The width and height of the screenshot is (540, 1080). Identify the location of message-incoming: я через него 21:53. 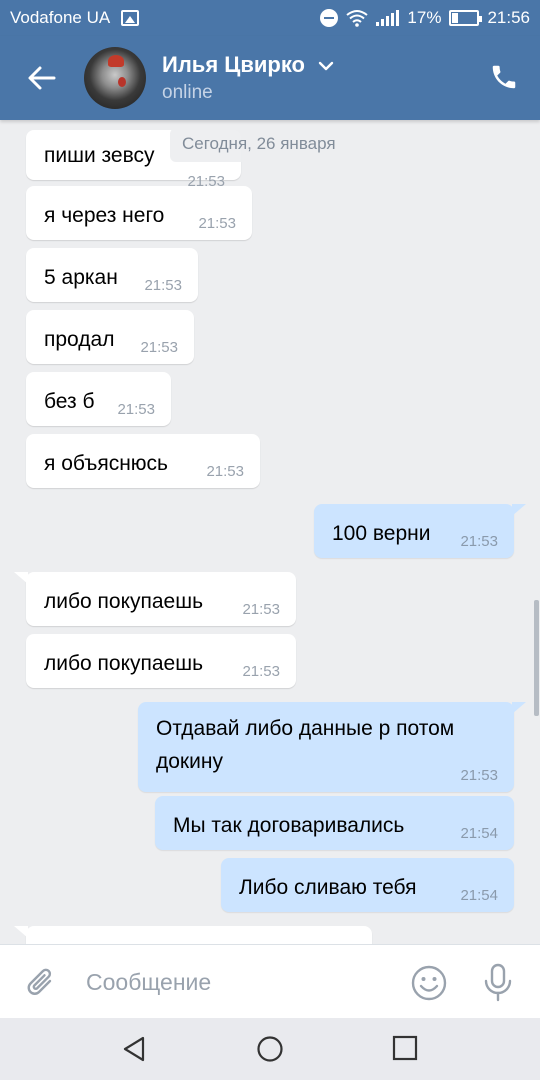
(139, 213).